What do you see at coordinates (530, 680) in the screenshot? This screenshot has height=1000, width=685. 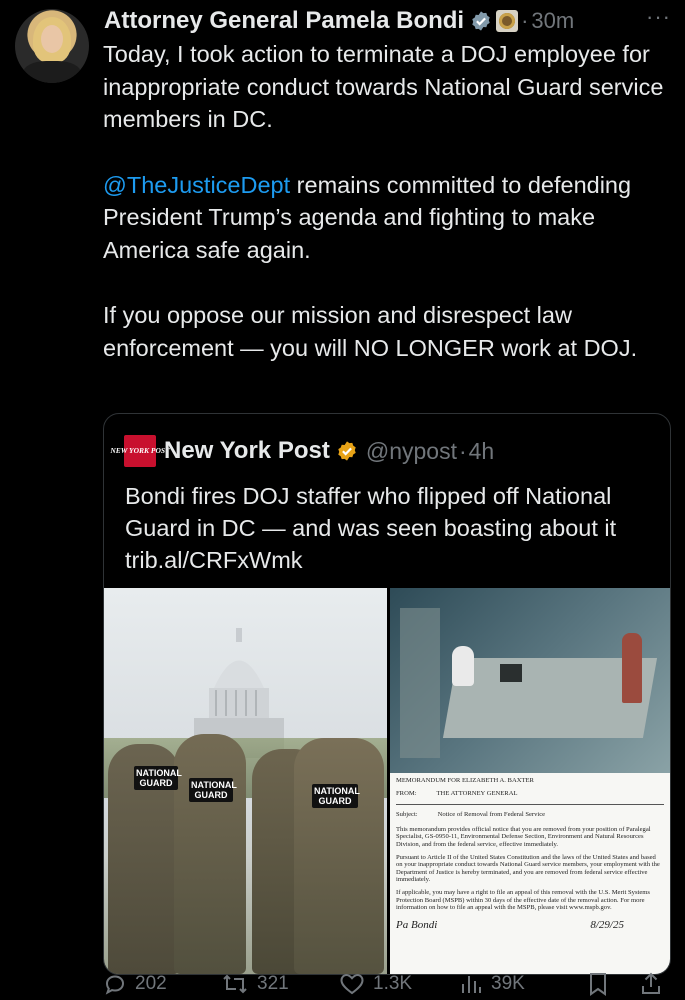 I see `security-camera-image` at bounding box center [530, 680].